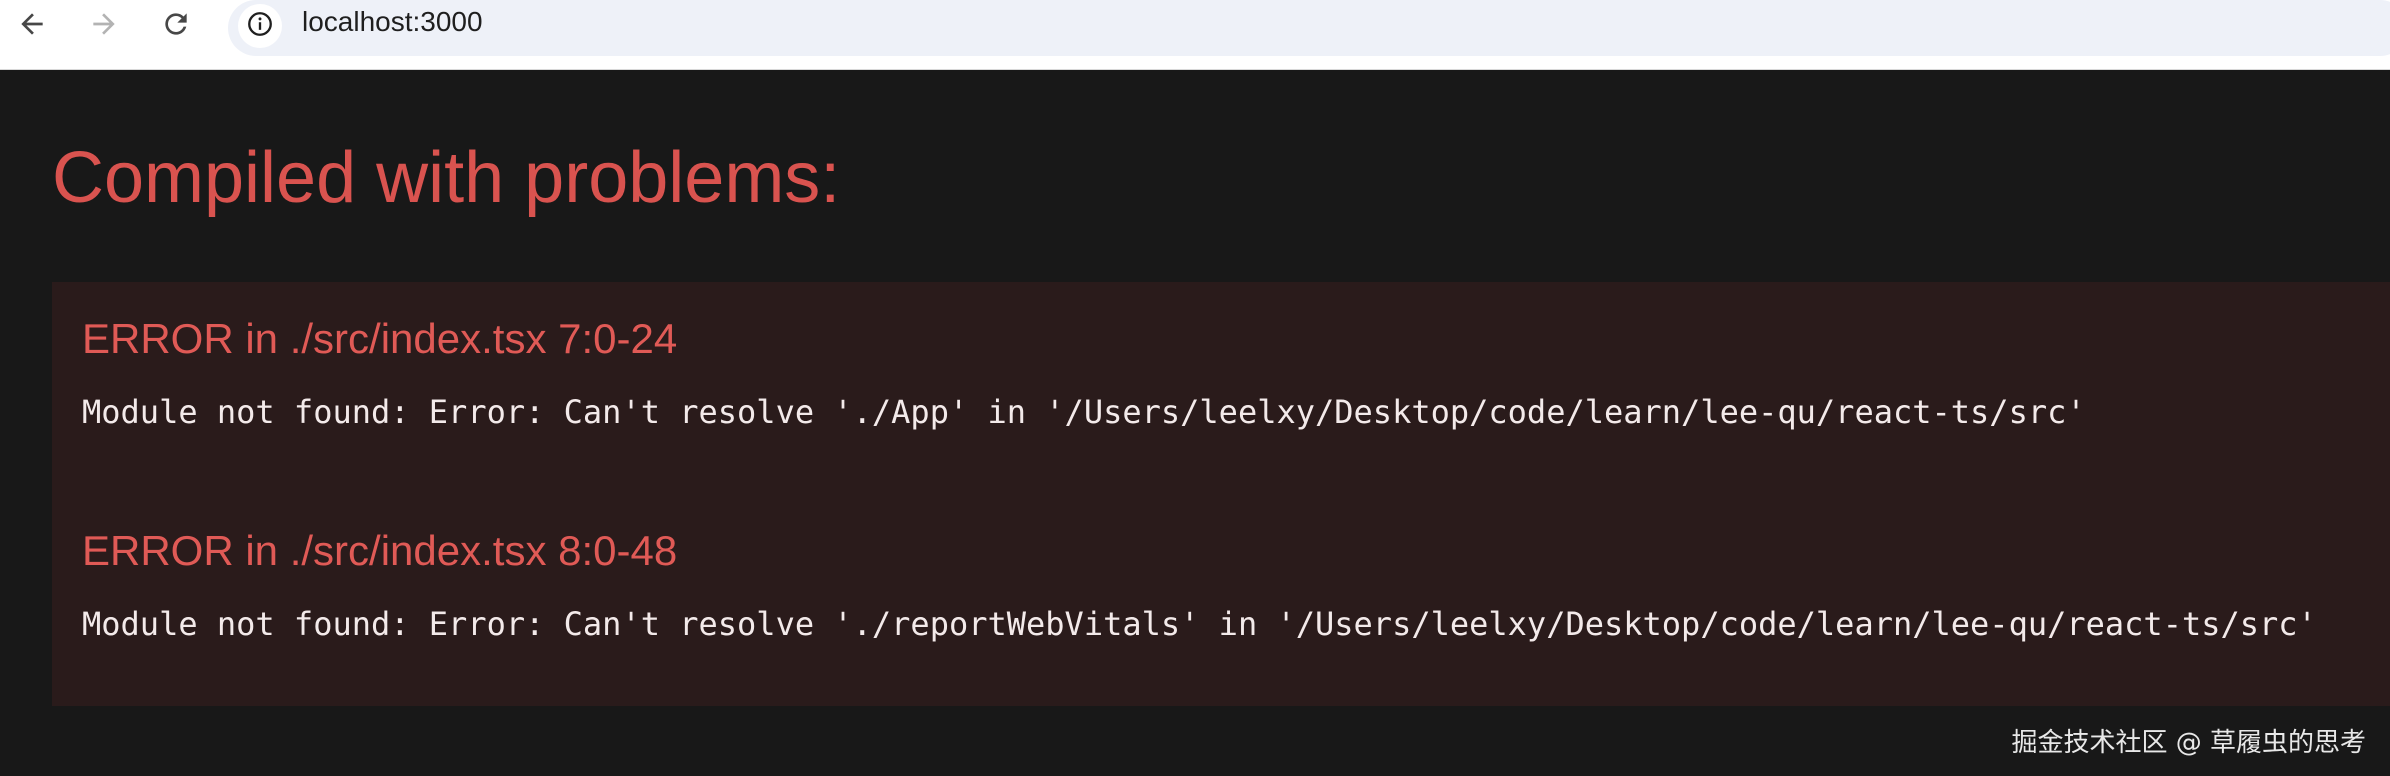 This screenshot has height=776, width=2390. I want to click on reload-button, so click(176, 24).